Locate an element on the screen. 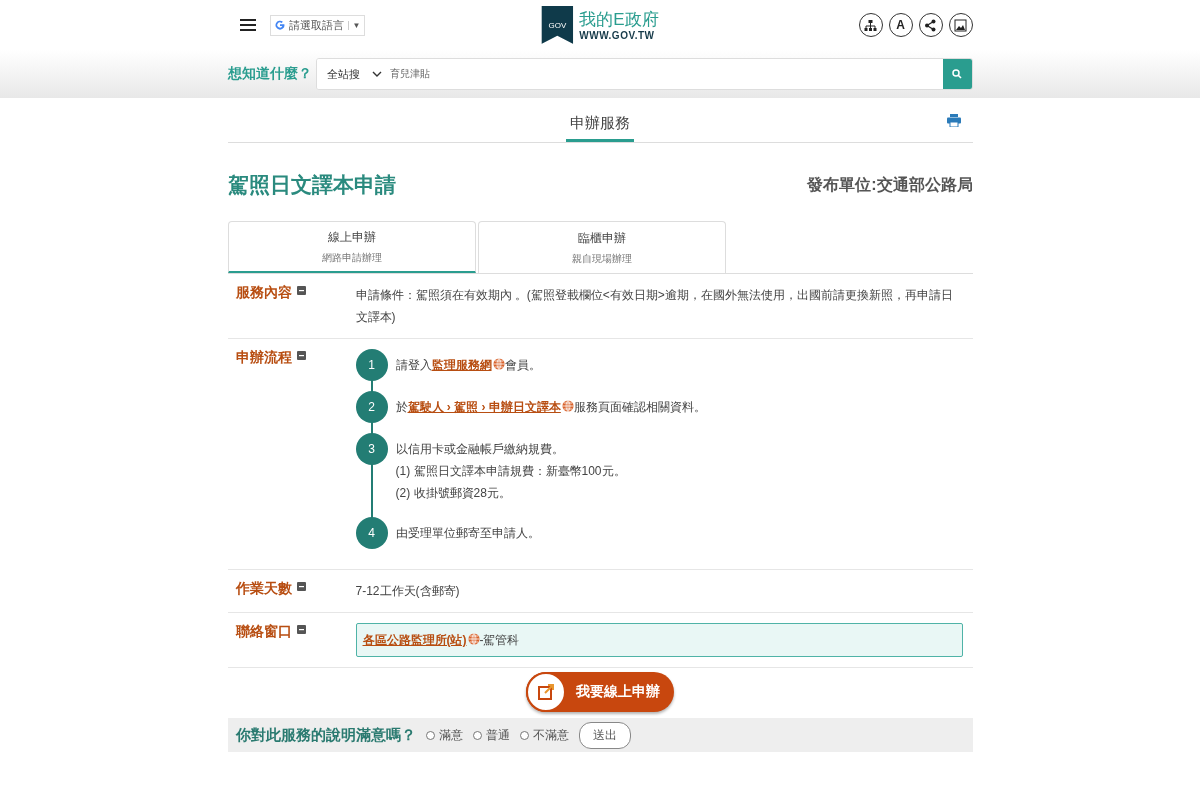  service-tab: 線上申辦 網路申請辦理 is located at coordinates (351, 247).